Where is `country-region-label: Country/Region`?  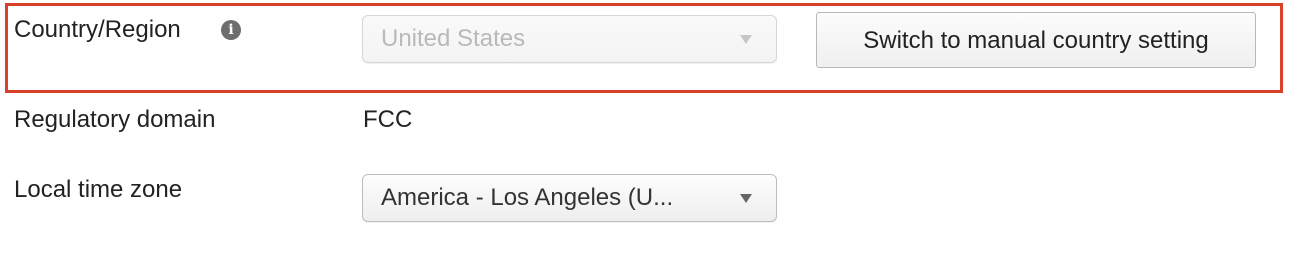
country-region-label: Country/Region is located at coordinates (97, 29).